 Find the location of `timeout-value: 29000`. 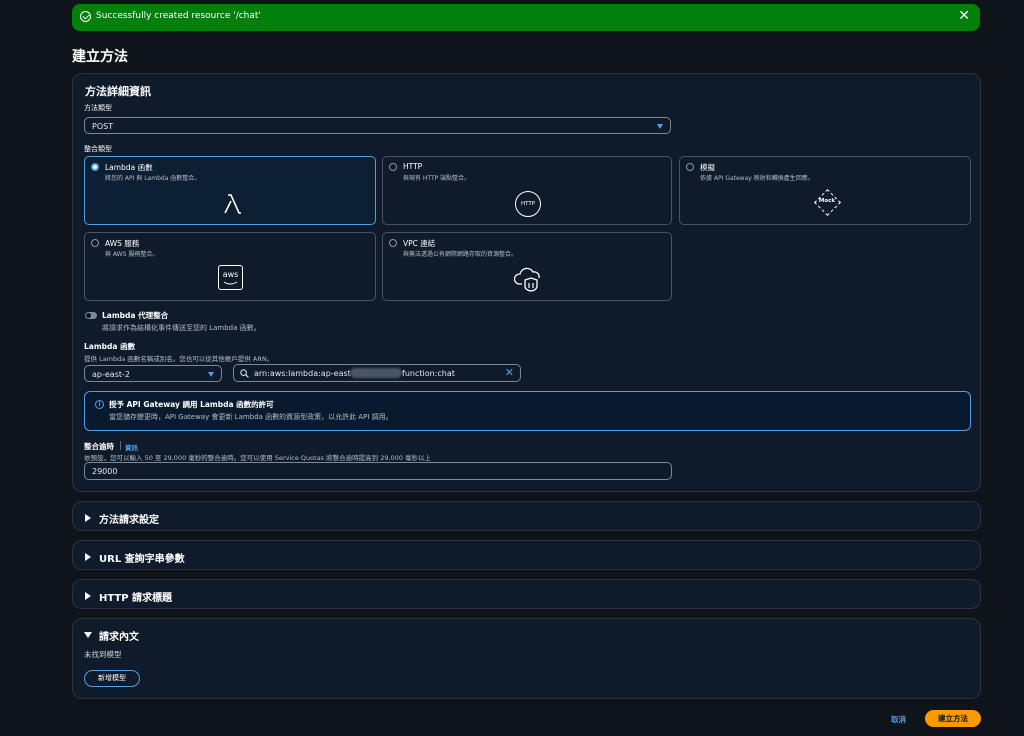

timeout-value: 29000 is located at coordinates (105, 471).